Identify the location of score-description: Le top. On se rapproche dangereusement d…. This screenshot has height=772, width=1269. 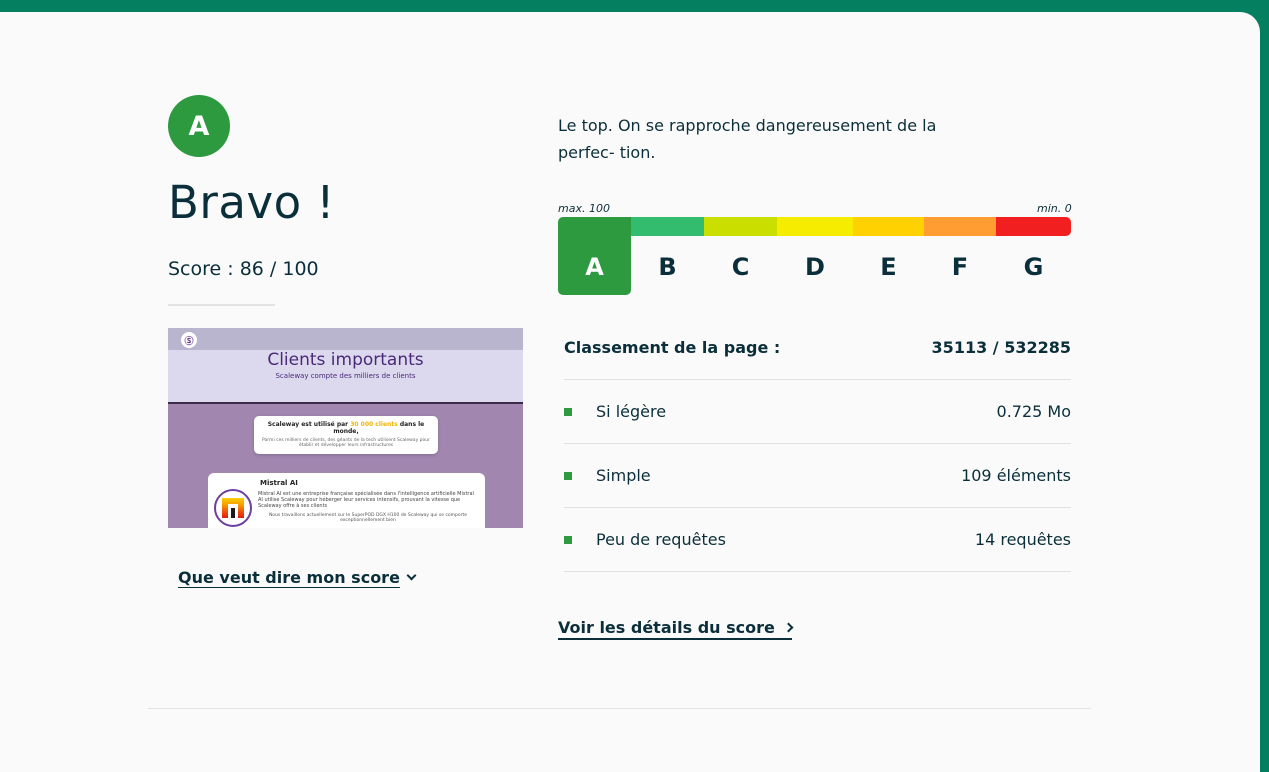
(747, 139).